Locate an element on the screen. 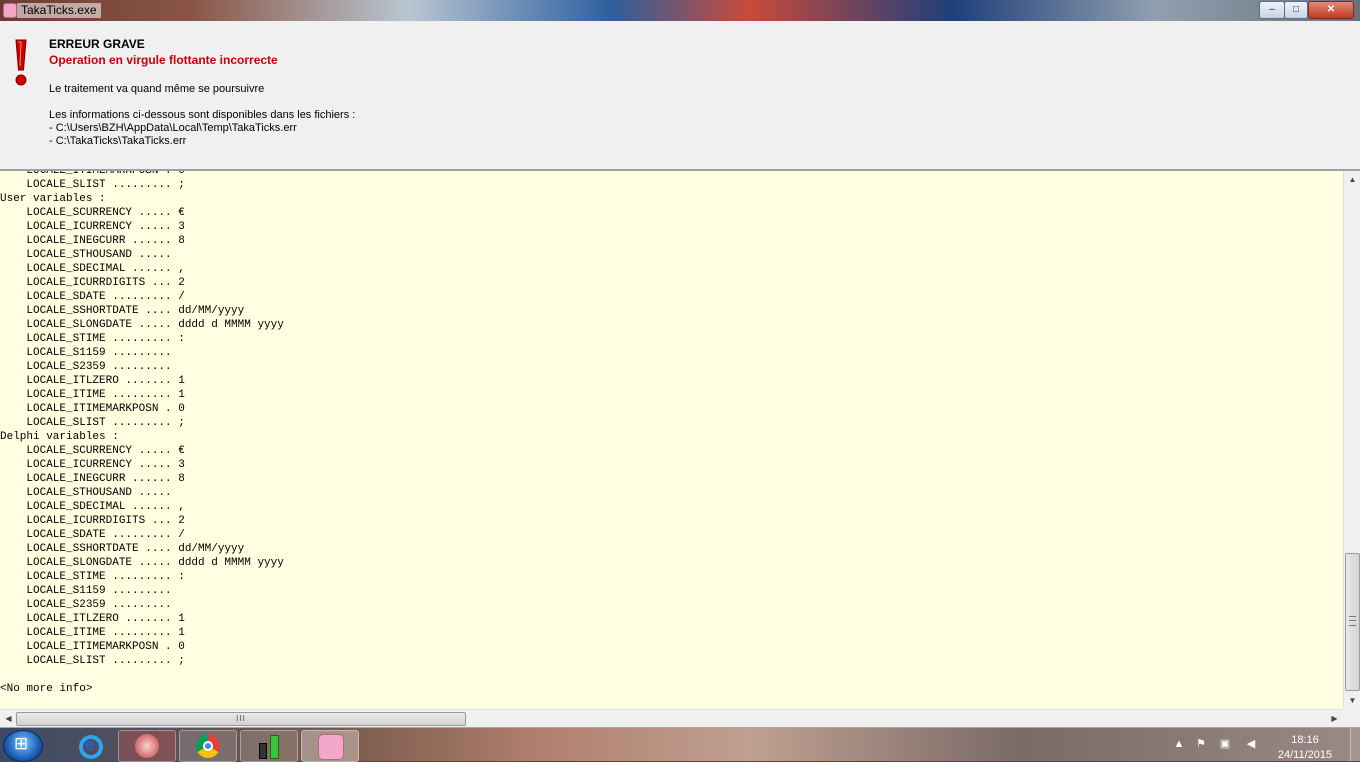  minimize-button: – is located at coordinates (1272, 10).